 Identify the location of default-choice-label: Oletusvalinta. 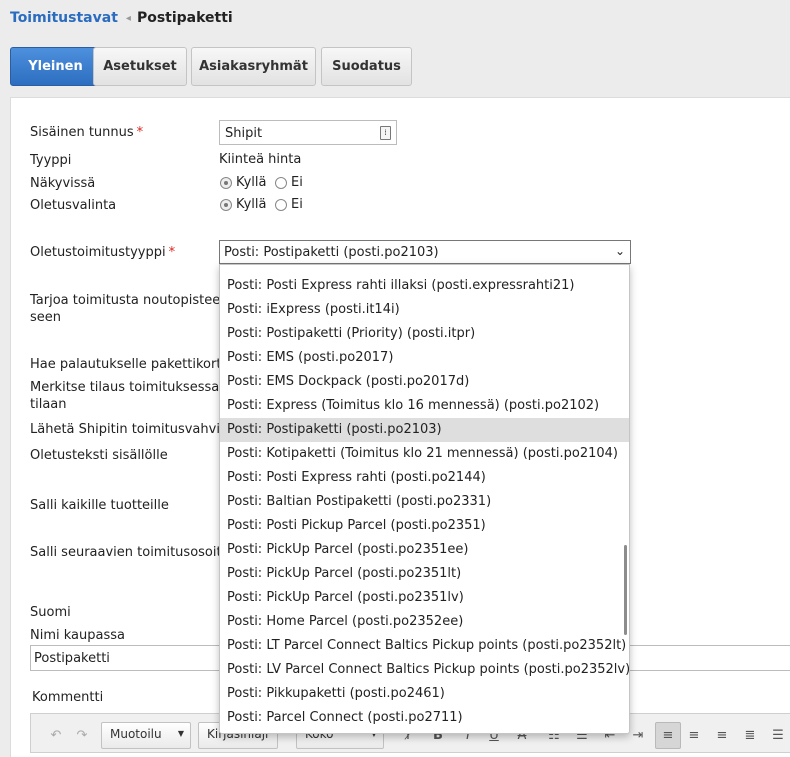
(73, 205).